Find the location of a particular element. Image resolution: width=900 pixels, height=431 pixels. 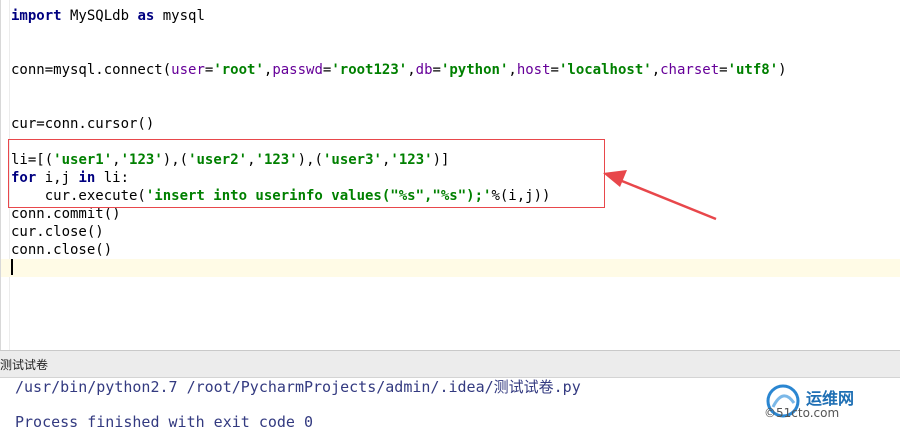

text-caret is located at coordinates (12, 267).